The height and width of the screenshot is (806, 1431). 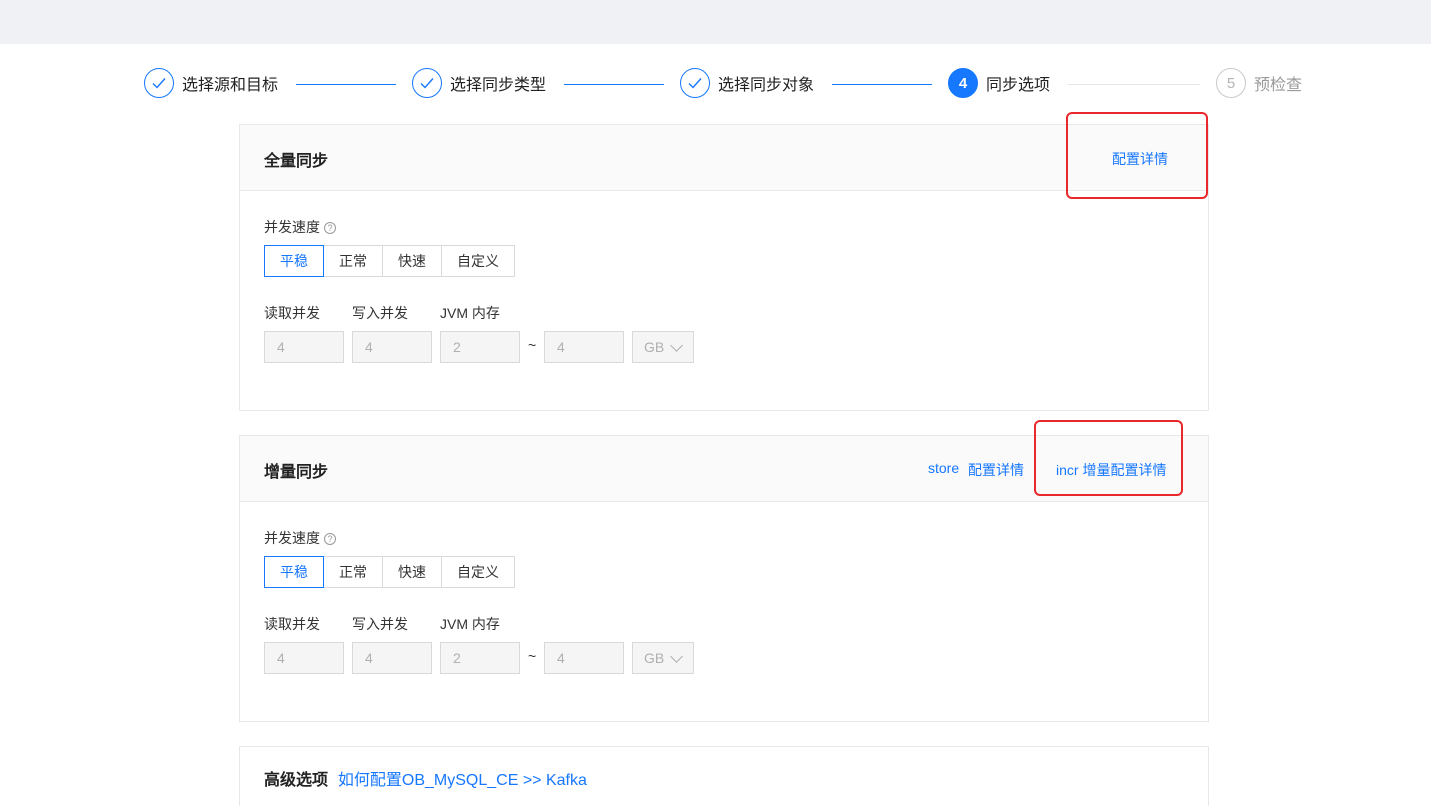 I want to click on steps-bar: 选择源和目标 选择同步类型 选择同步对象 4 同步选项 5 预检查, so click(x=715, y=84).